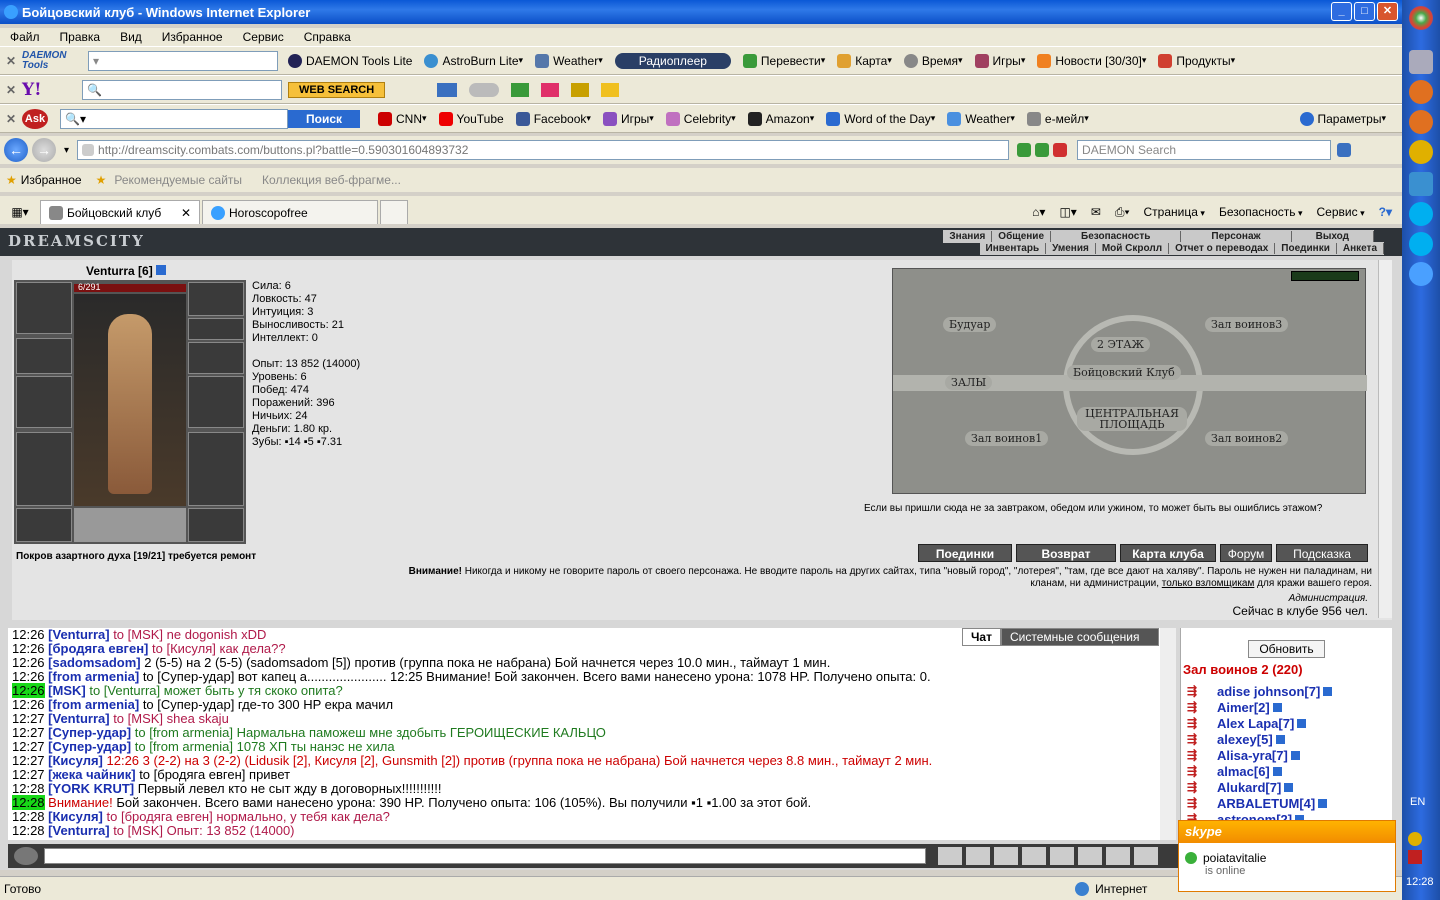 This screenshot has height=900, width=1440. Describe the element at coordinates (1118, 856) in the screenshot. I see `hand-icon` at that location.